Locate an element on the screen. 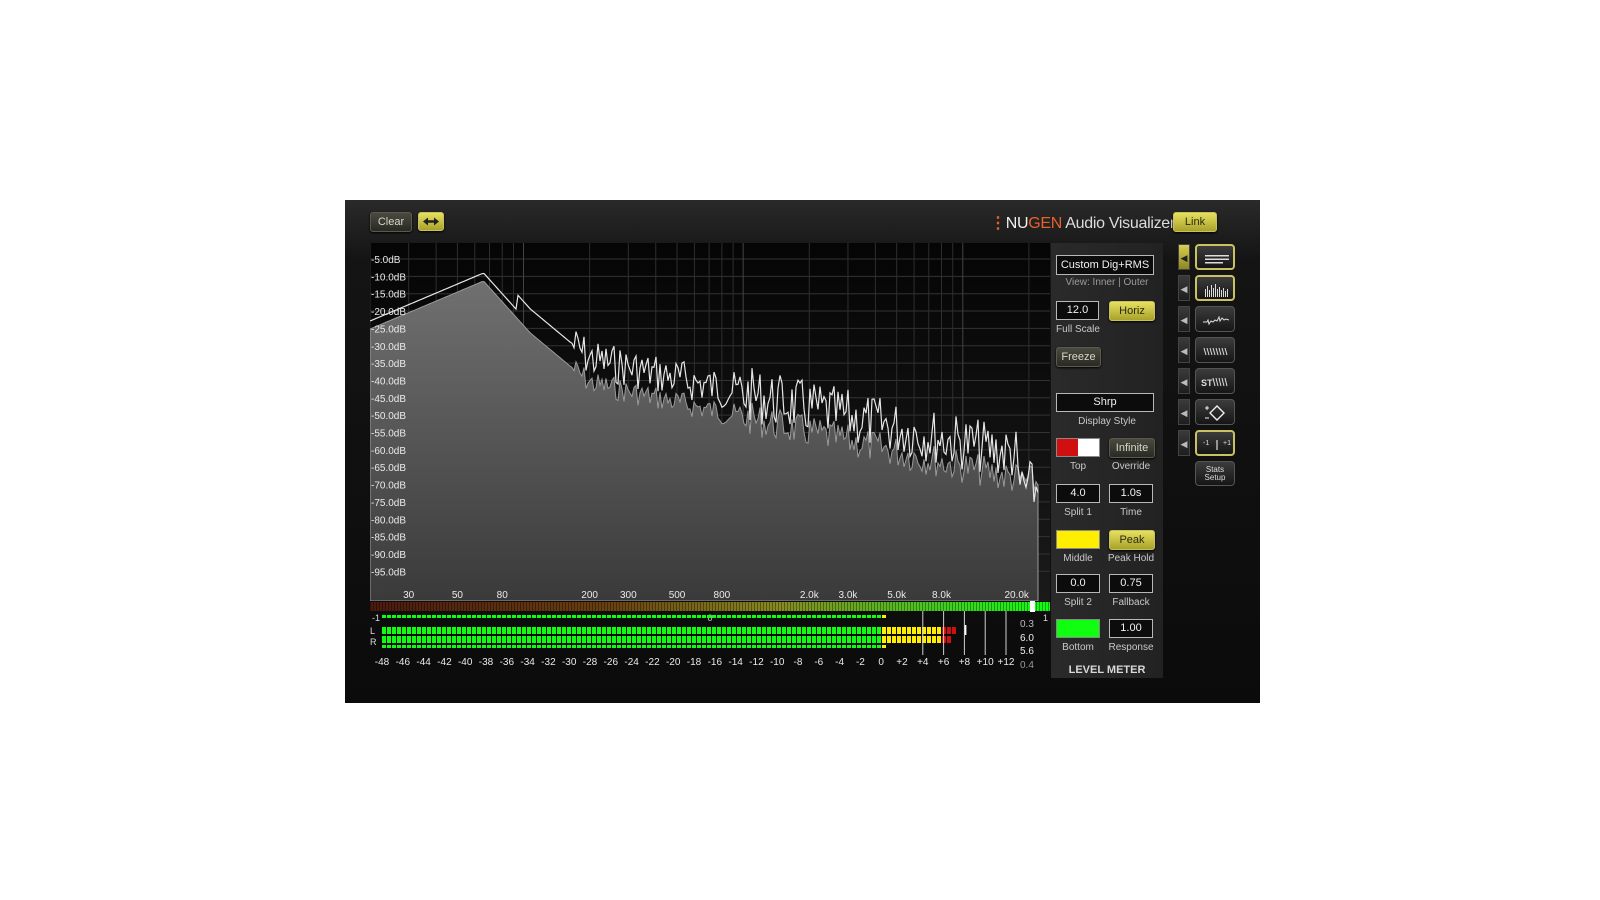 The height and width of the screenshot is (900, 1600). middle-color-swatch is located at coordinates (1078, 539).